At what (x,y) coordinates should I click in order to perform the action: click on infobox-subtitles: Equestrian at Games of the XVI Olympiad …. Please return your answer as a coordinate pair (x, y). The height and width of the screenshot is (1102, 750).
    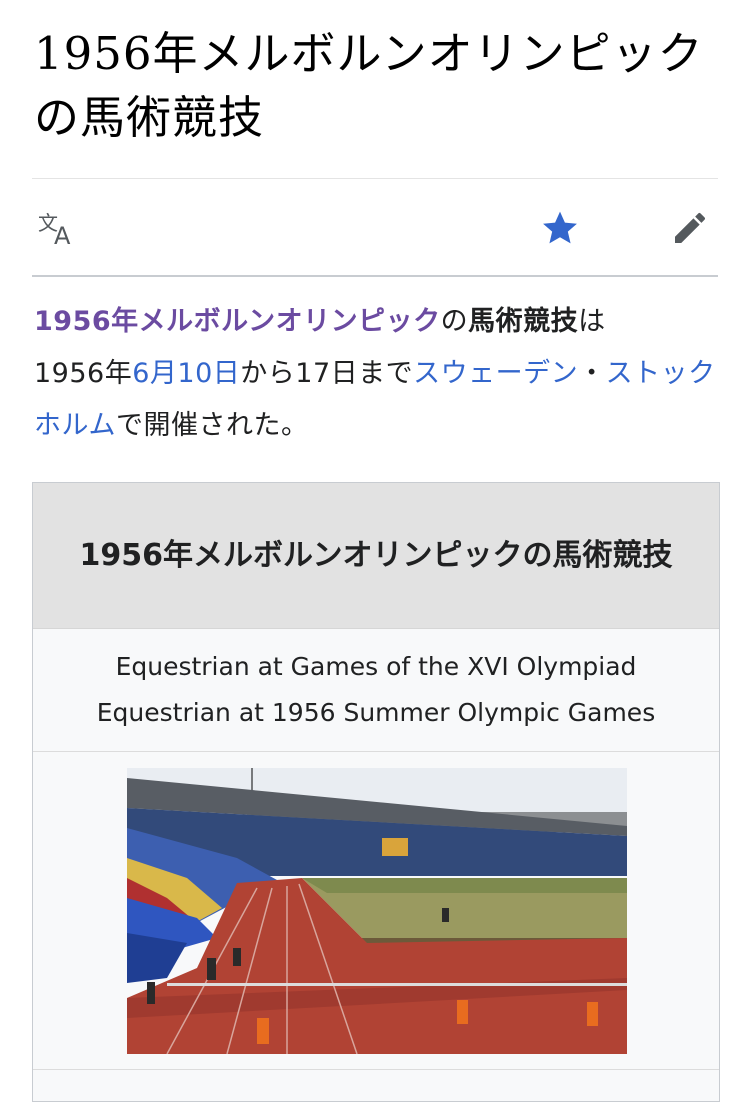
    Looking at the image, I should click on (376, 690).